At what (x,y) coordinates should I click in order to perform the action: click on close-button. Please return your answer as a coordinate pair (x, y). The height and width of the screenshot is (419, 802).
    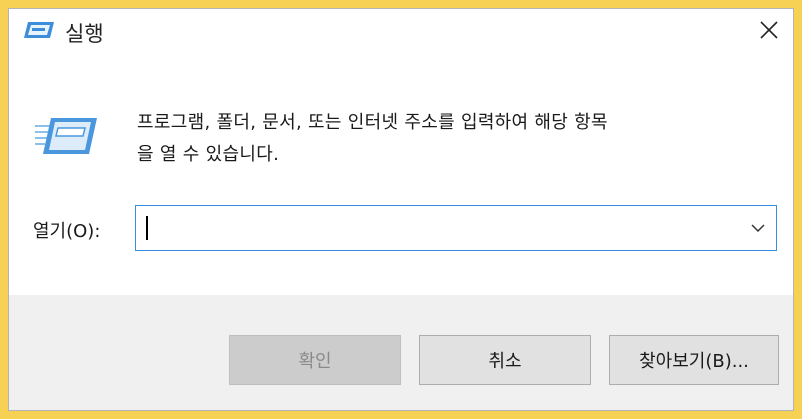
    Looking at the image, I should click on (769, 30).